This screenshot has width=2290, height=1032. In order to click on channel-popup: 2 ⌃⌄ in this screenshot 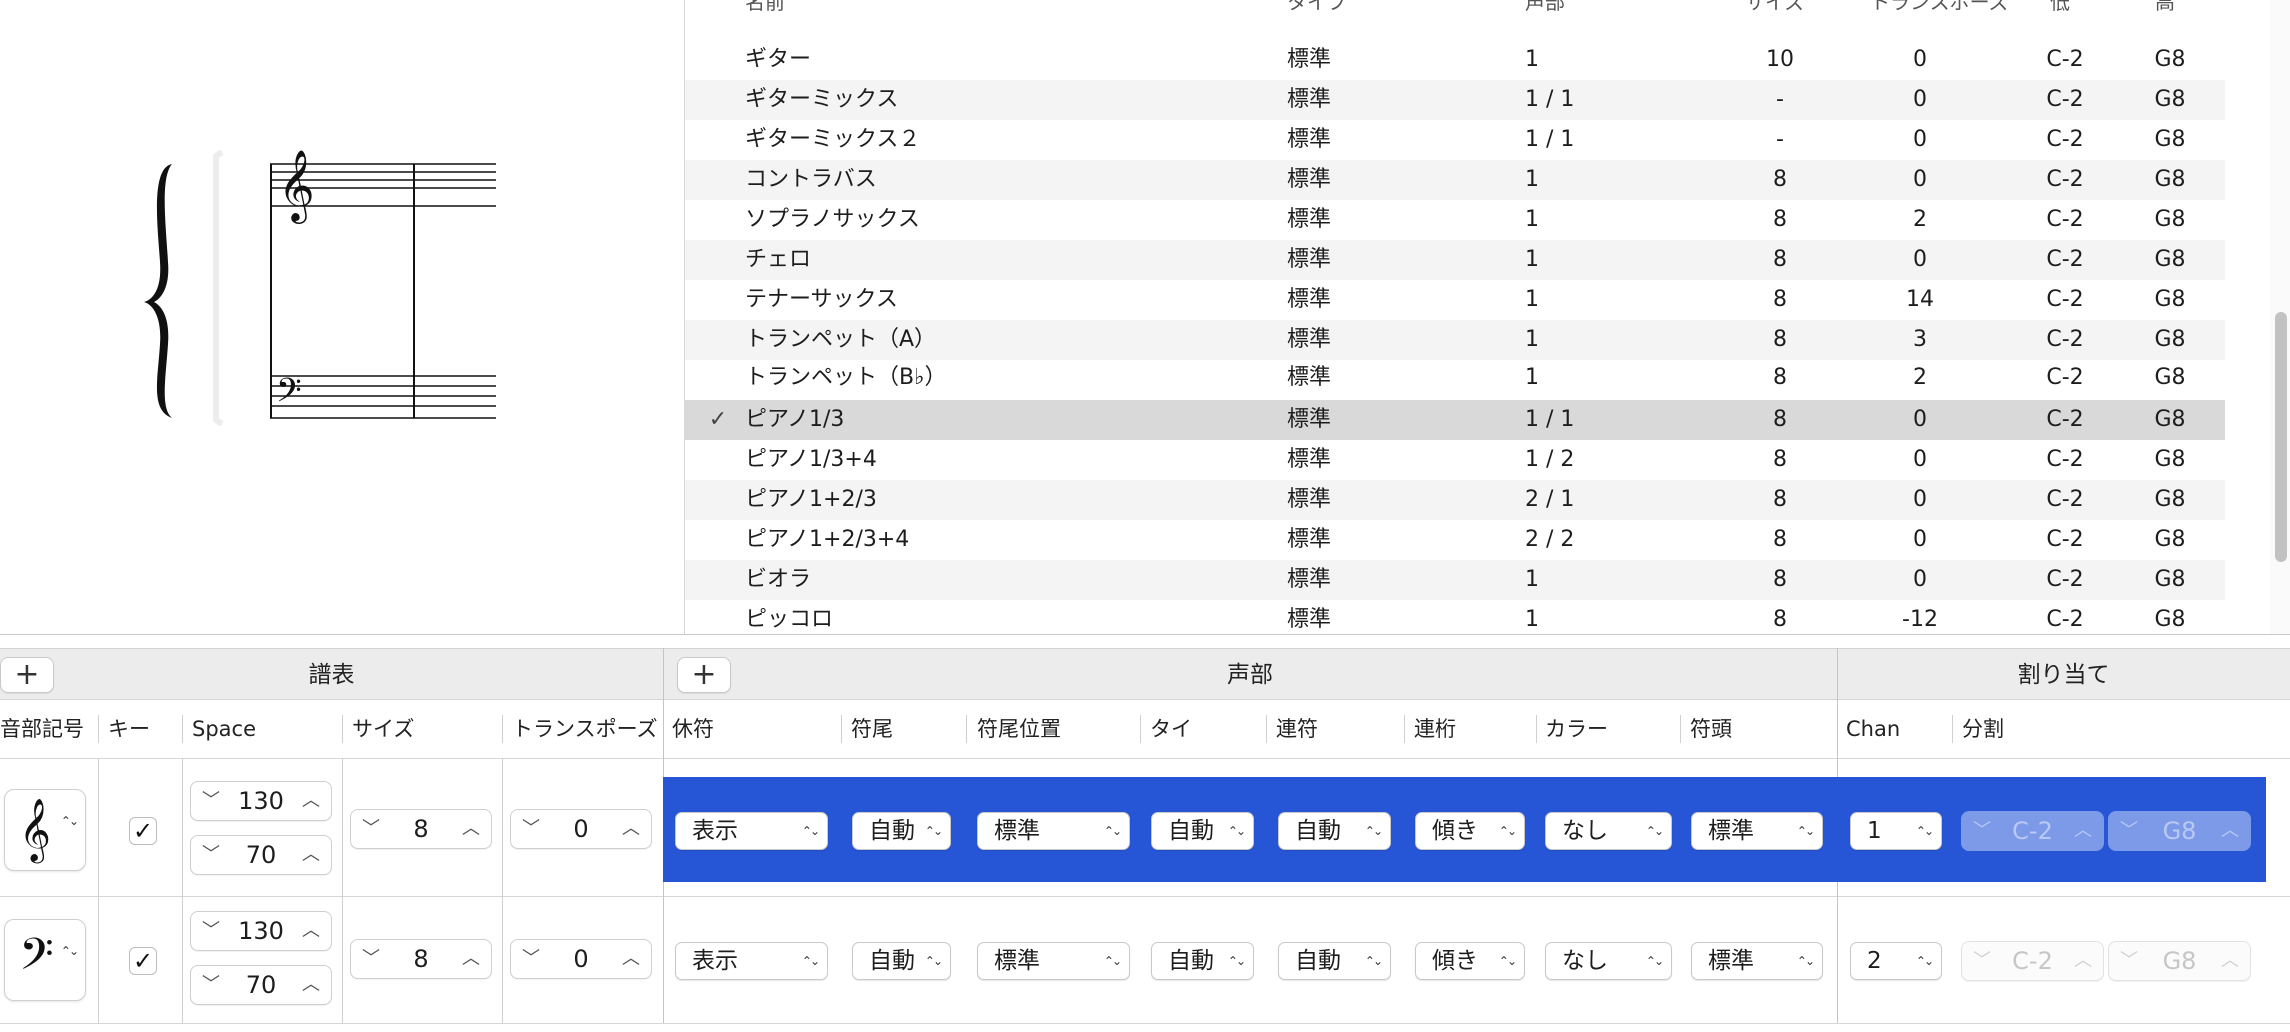, I will do `click(1896, 961)`.